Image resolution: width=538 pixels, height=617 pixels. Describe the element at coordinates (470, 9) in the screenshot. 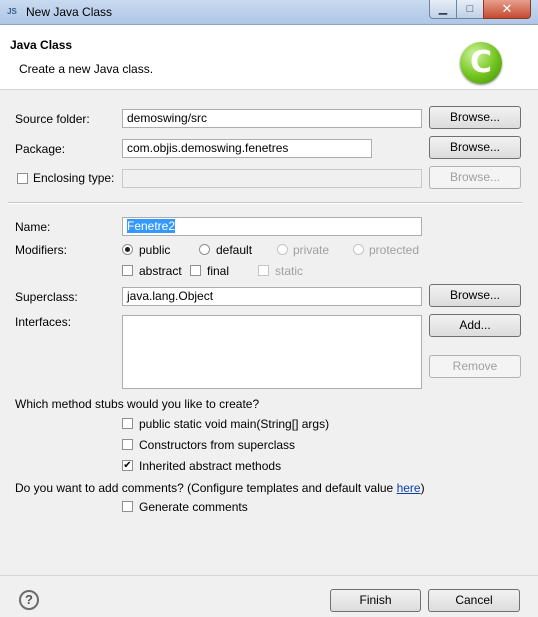

I see `maximize-button: □` at that location.